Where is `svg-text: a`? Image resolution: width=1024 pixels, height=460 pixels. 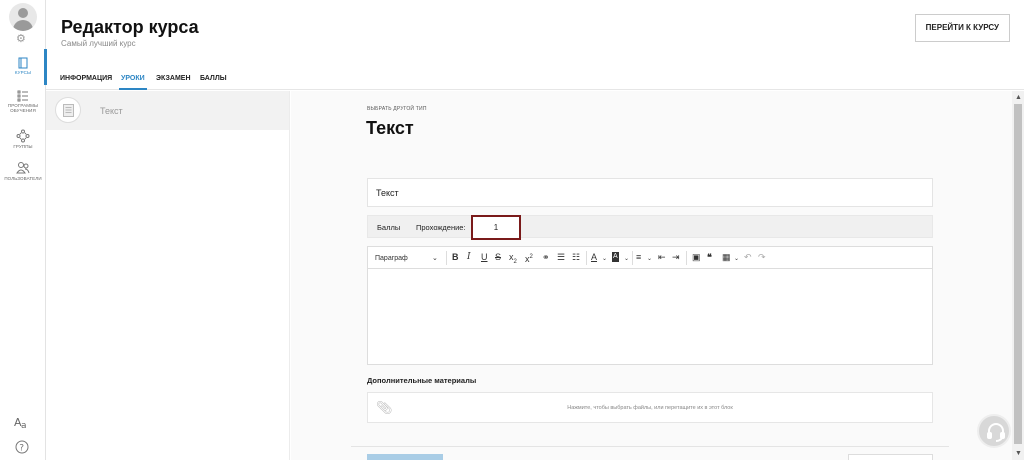
svg-text: a is located at coordinates (24, 425).